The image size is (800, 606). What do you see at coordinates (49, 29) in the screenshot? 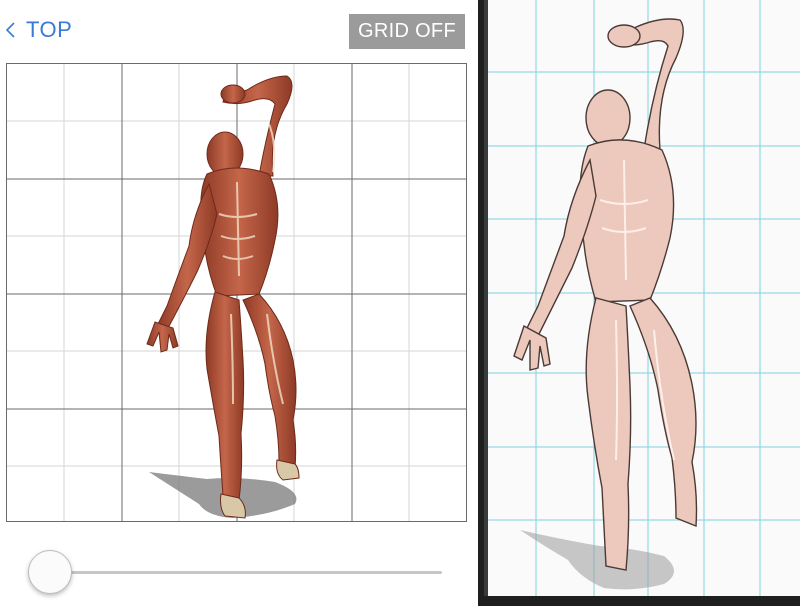
I see `back-button-label: TOP` at bounding box center [49, 29].